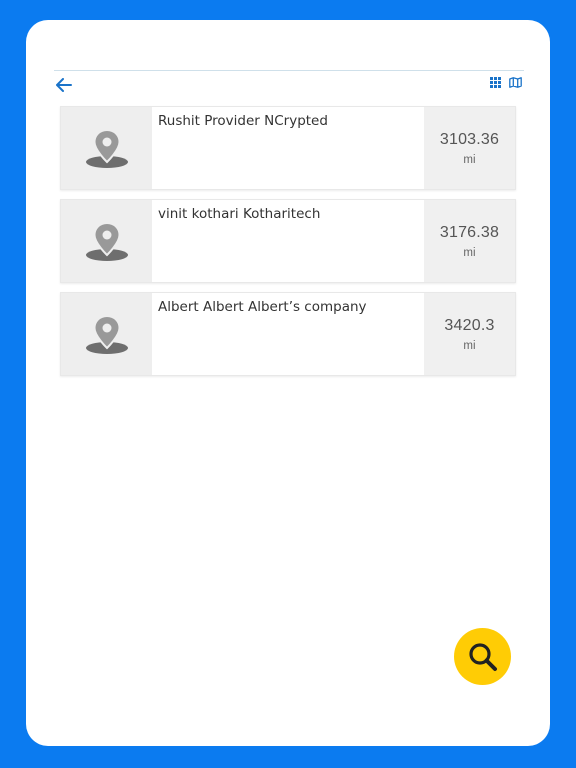 The image size is (576, 768). Describe the element at coordinates (288, 241) in the screenshot. I see `list-item: vinit kothari Kotharitech 3176.38 mi` at that location.